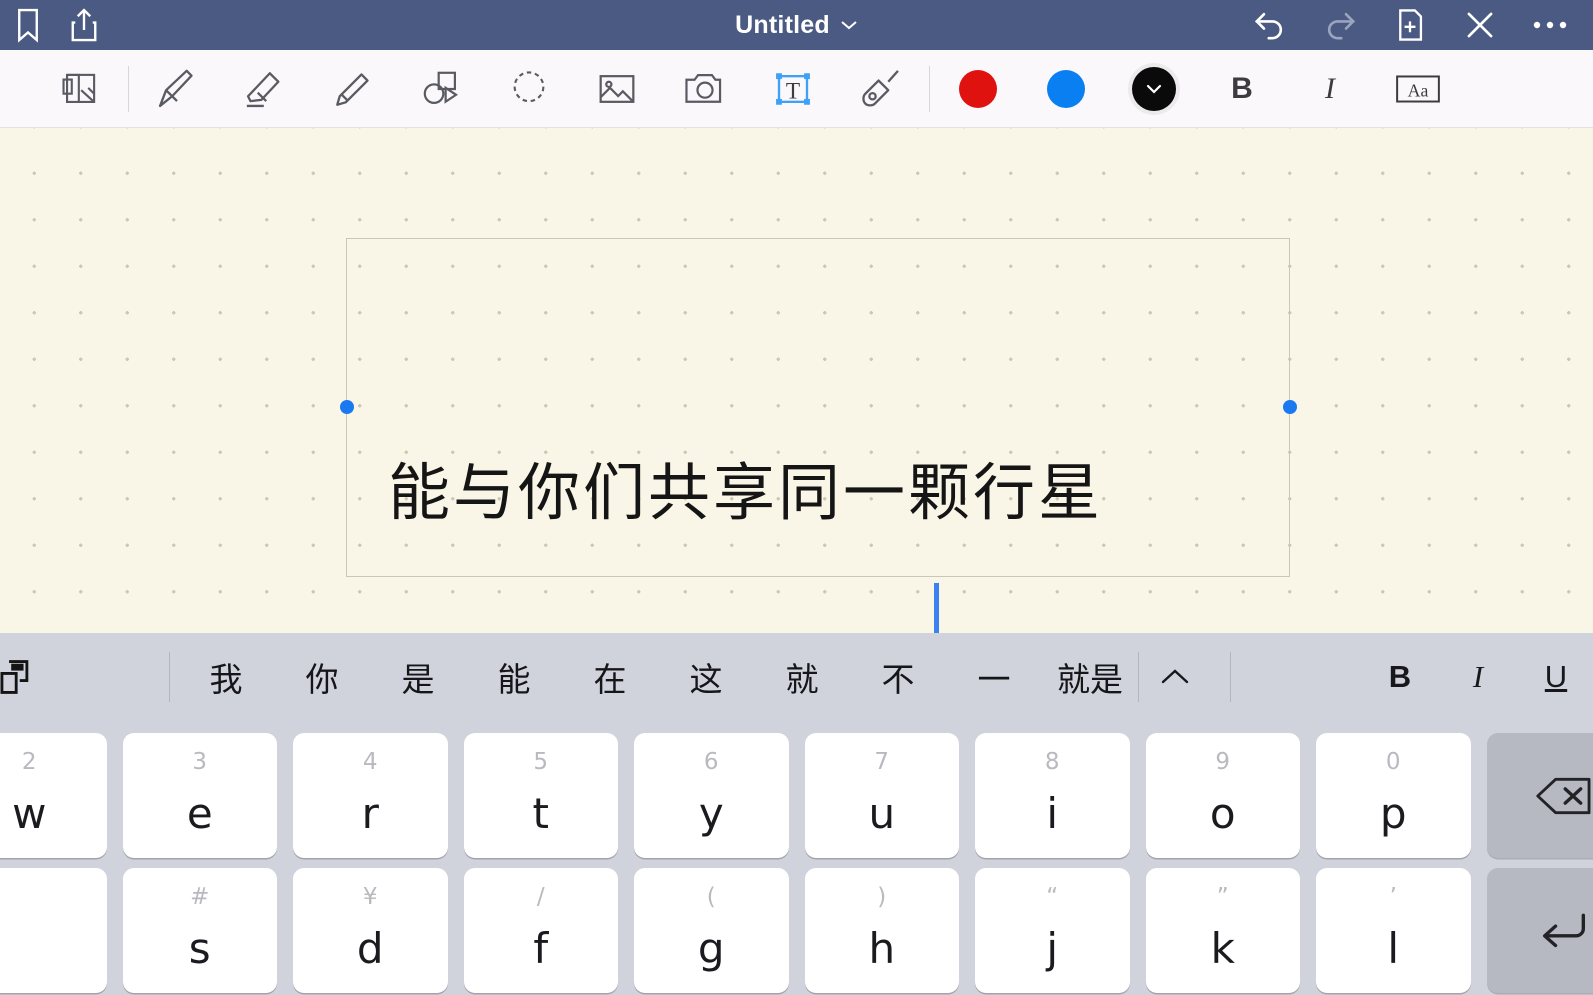 The height and width of the screenshot is (995, 1593). I want to click on key-label: w, so click(29, 813).